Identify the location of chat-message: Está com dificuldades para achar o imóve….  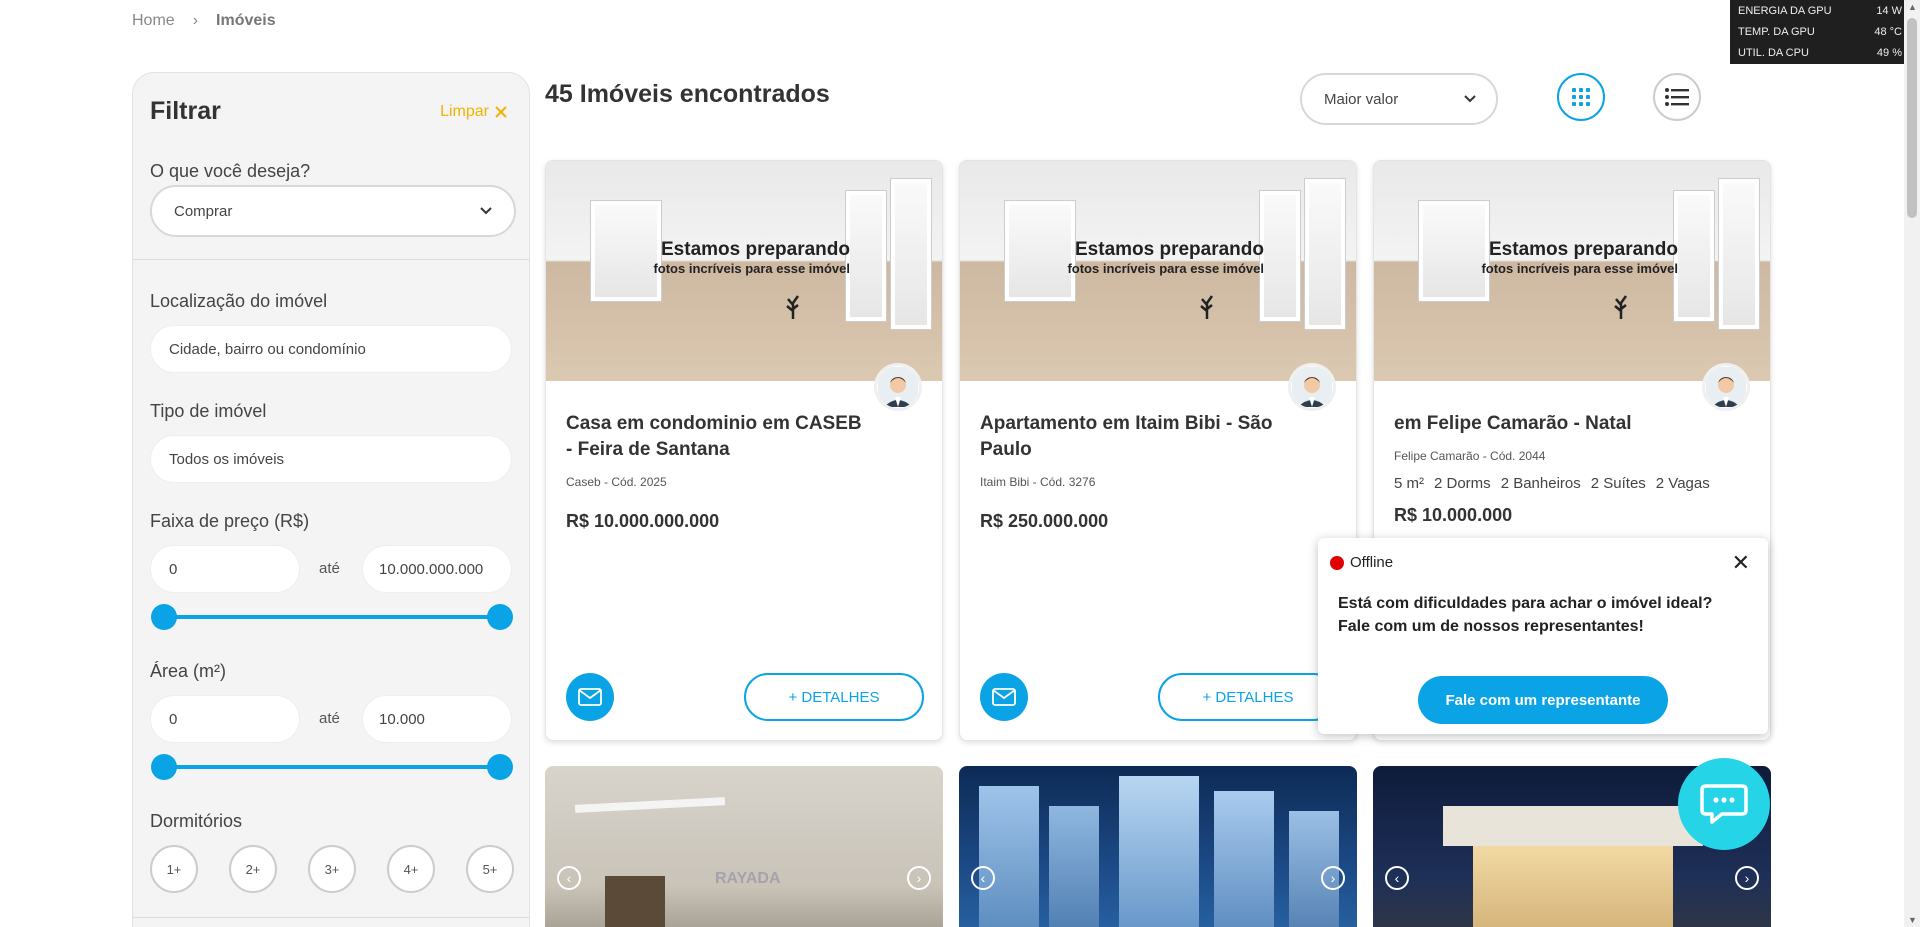
(1538, 615).